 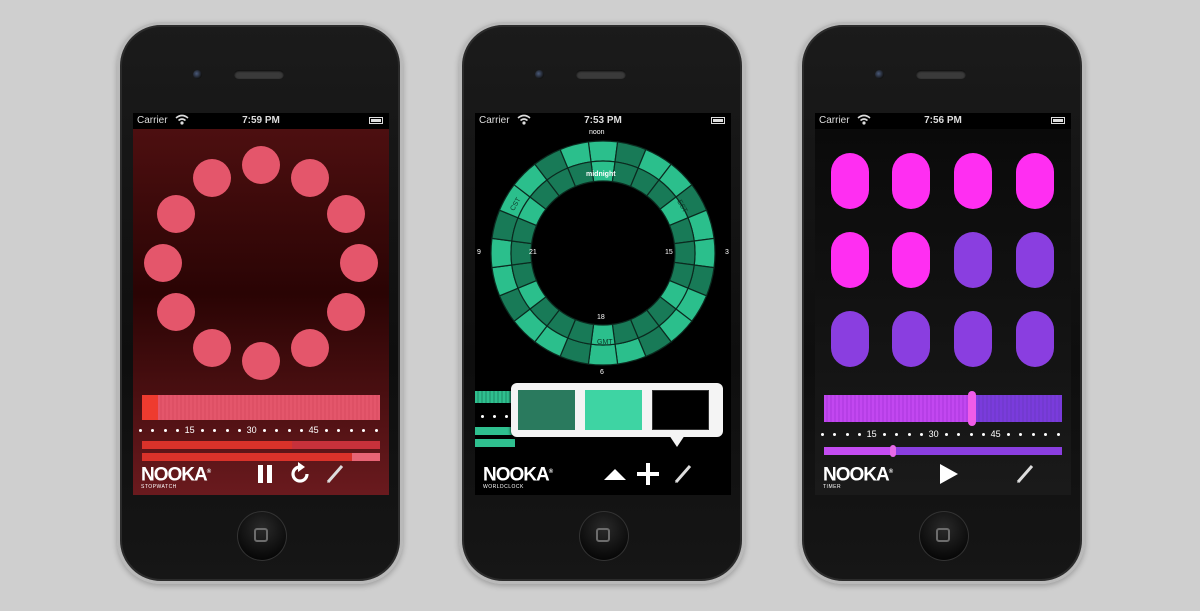 I want to click on seconds-scale: 15 30 45, so click(x=261, y=431).